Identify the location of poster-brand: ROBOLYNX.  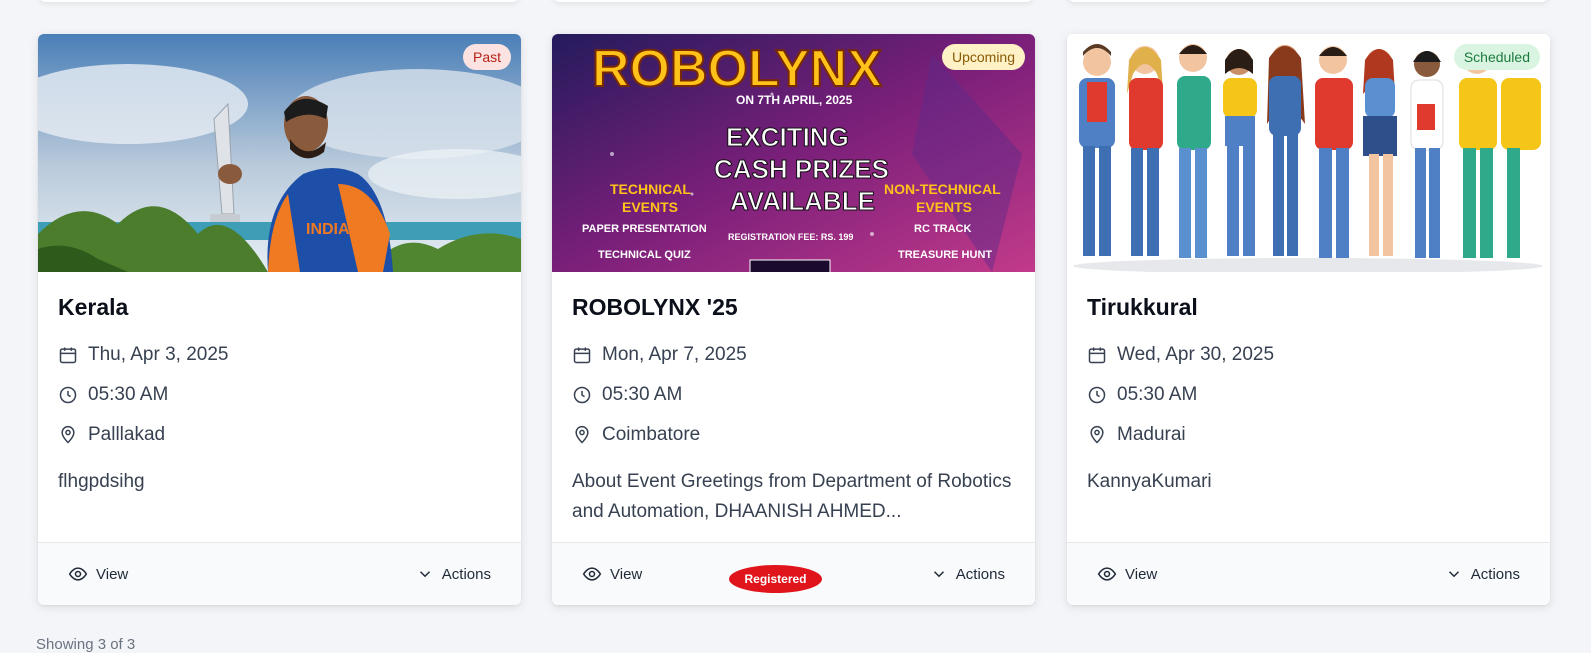
(737, 69).